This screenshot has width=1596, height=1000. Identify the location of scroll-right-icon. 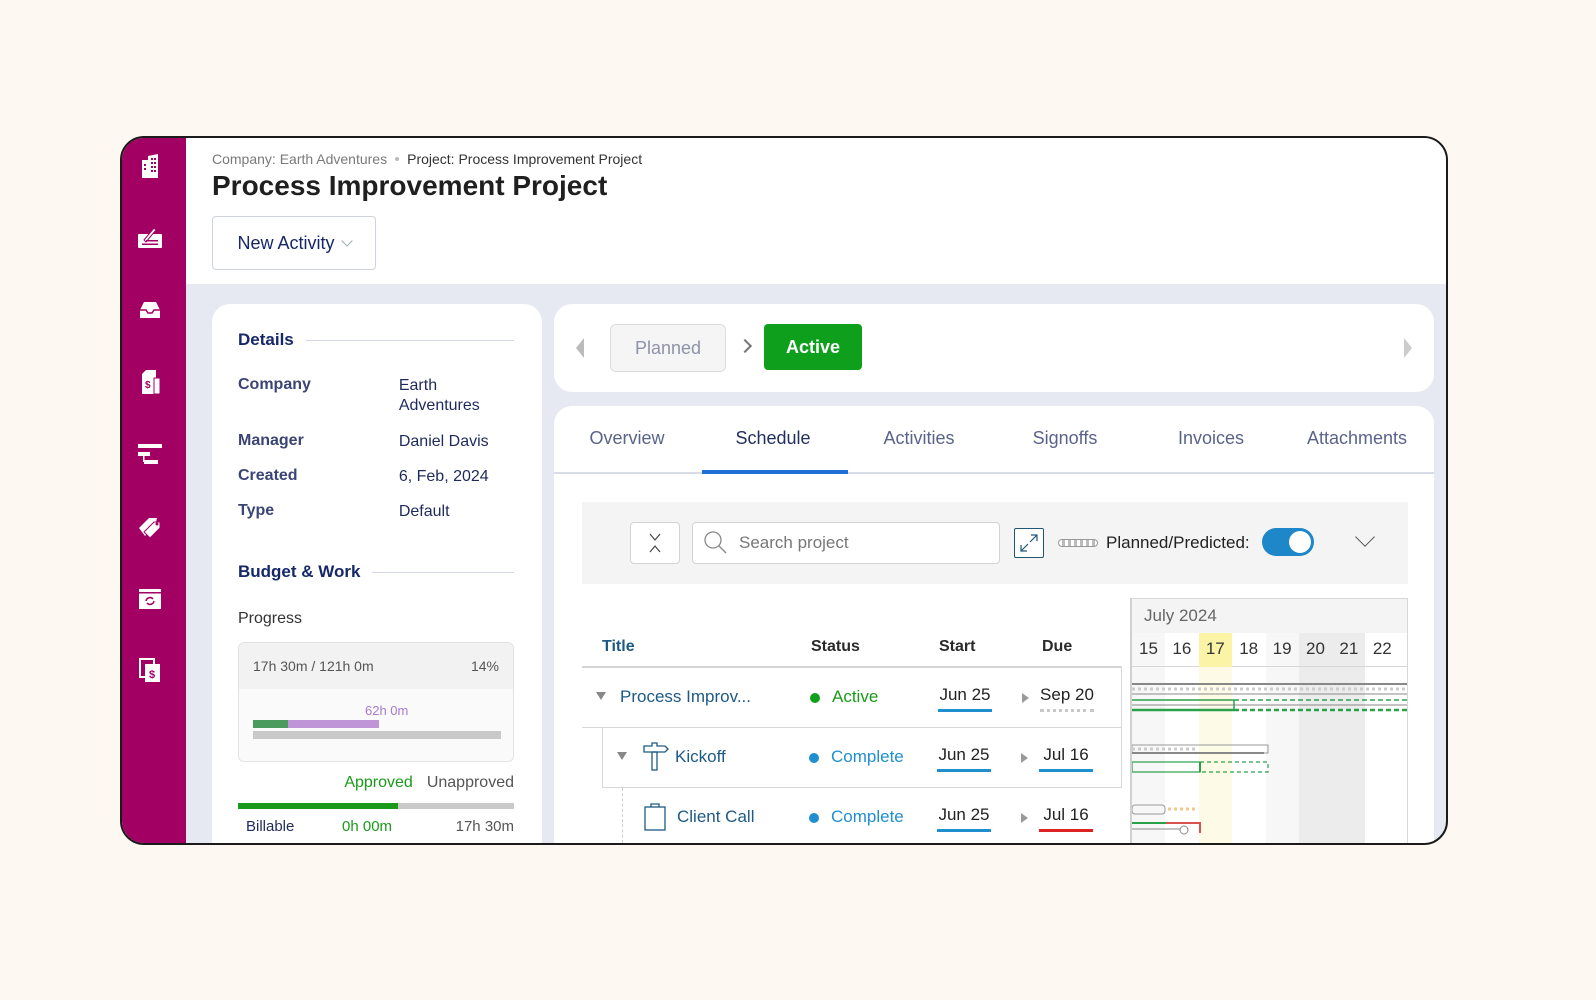
(1408, 348).